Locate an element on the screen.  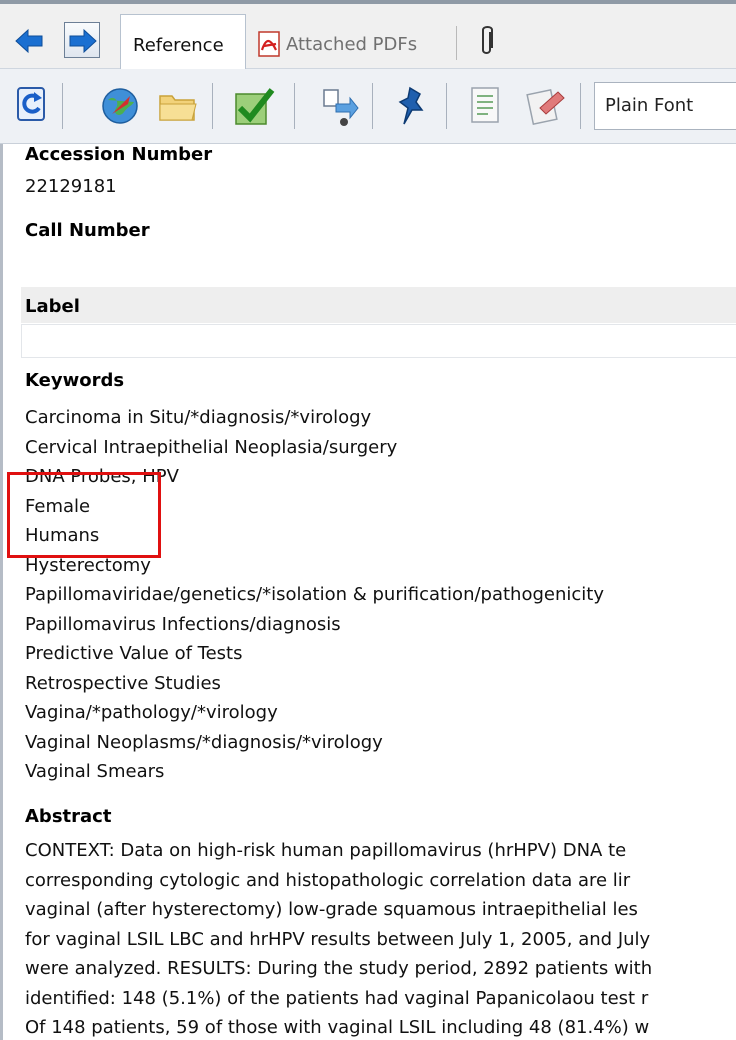
find-fulltext-icon is located at coordinates (341, 107).